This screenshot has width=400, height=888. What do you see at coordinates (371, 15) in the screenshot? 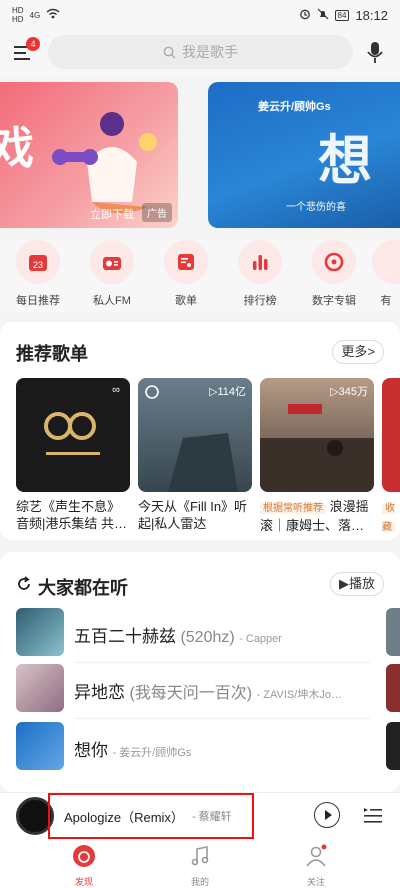
I see `clock: 18:12` at bounding box center [371, 15].